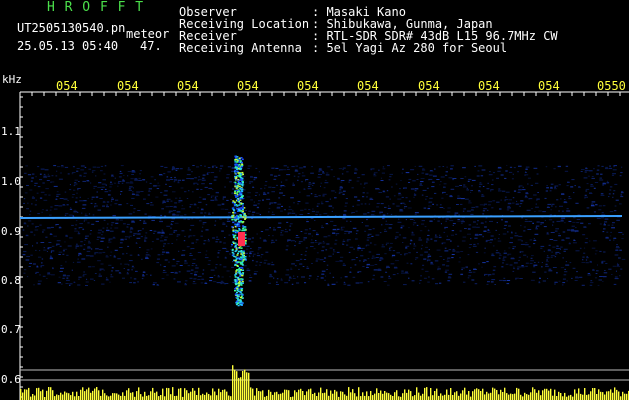 The width and height of the screenshot is (629, 400). I want to click on carrier-line, so click(321, 217).